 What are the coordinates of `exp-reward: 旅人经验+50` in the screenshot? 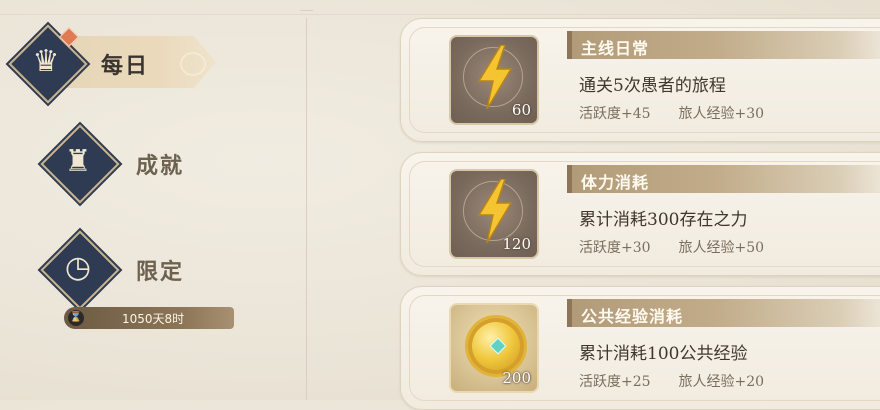 It's located at (721, 248).